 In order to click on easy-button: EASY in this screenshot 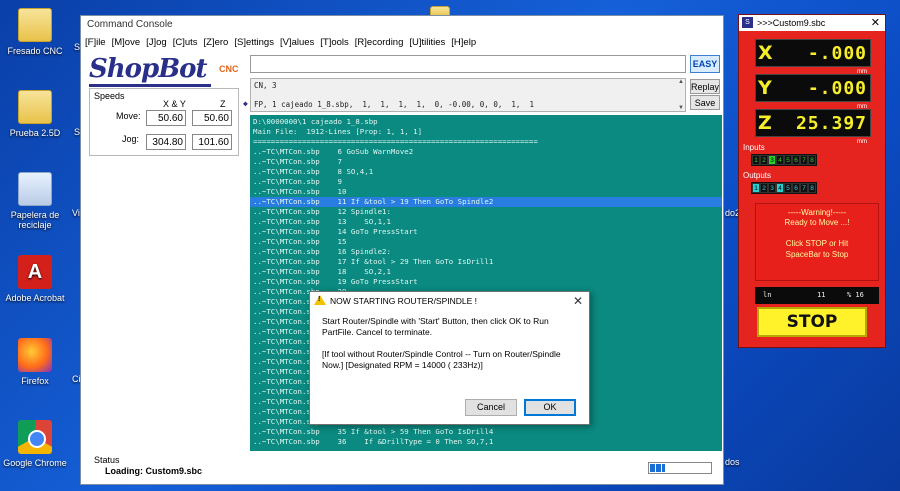, I will do `click(705, 64)`.